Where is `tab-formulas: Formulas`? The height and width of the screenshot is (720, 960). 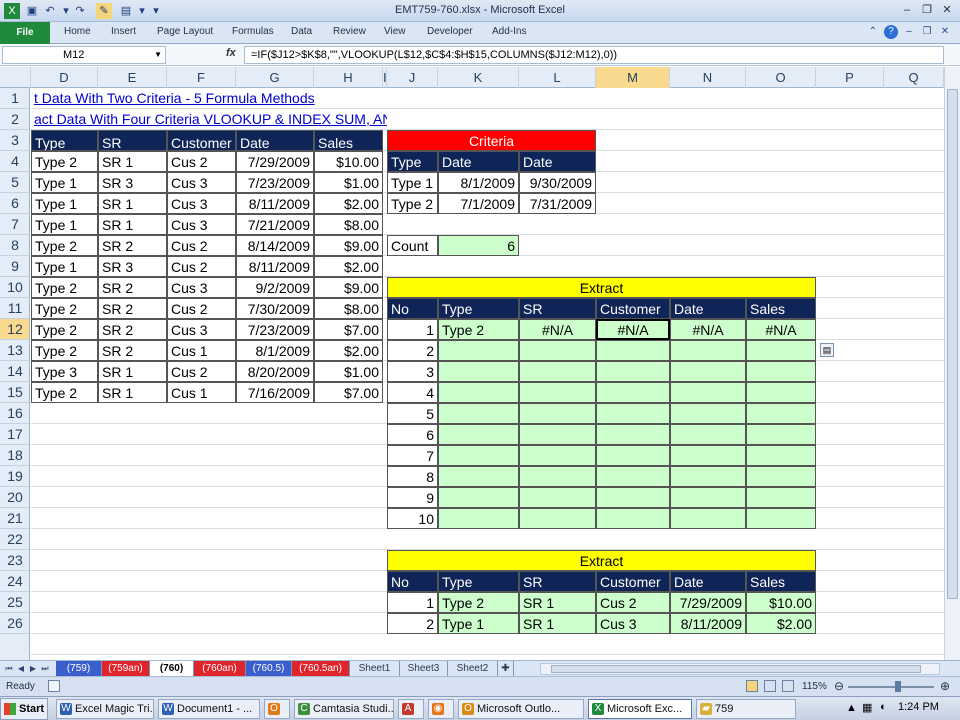
tab-formulas: Formulas is located at coordinates (253, 31).